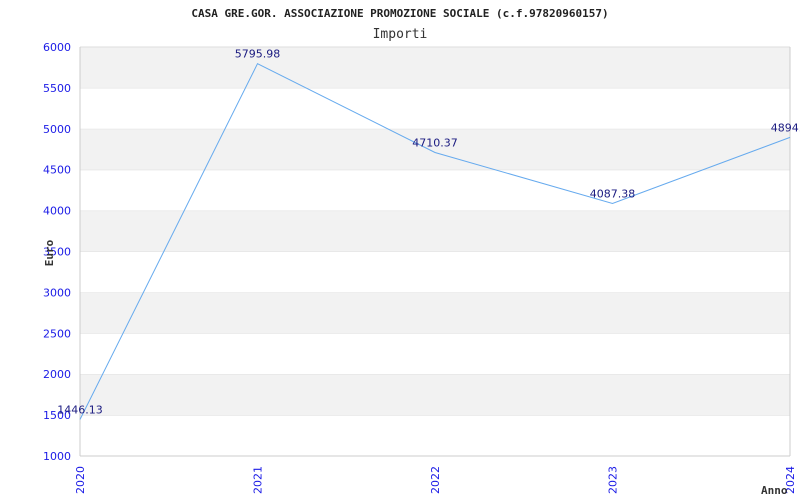  I want to click on x-tick-label: 2023, so click(613, 480).